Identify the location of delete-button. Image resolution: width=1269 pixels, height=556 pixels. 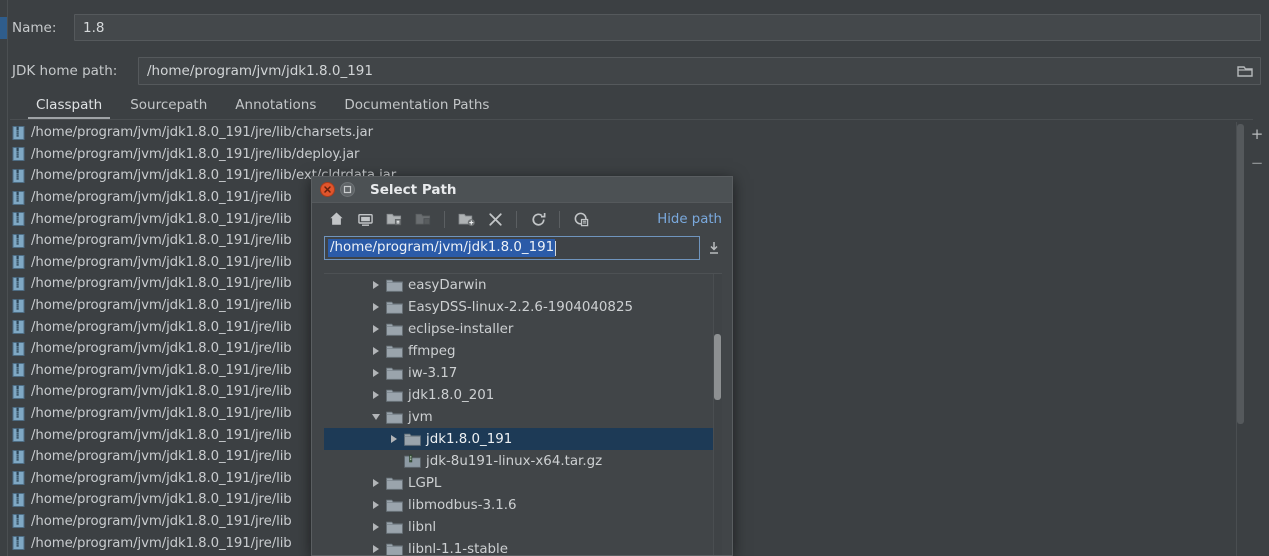
(495, 219).